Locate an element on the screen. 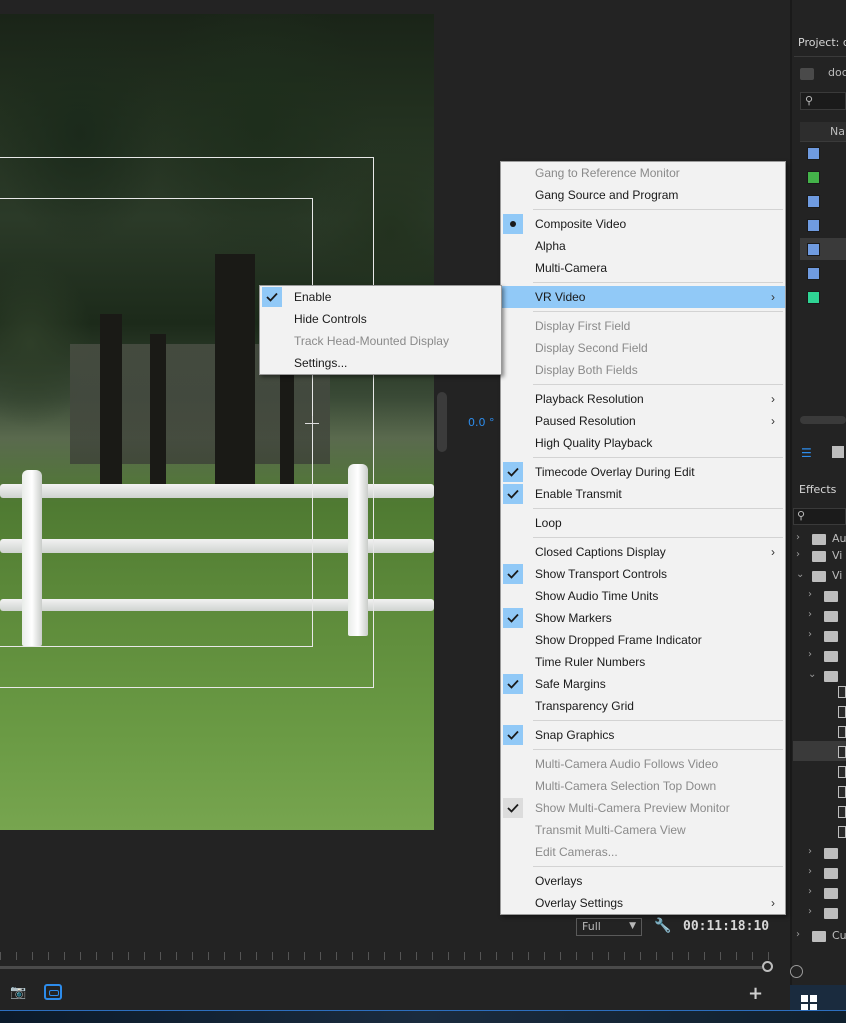 The width and height of the screenshot is (846, 1023). effects-folder-label: Cu is located at coordinates (839, 935).